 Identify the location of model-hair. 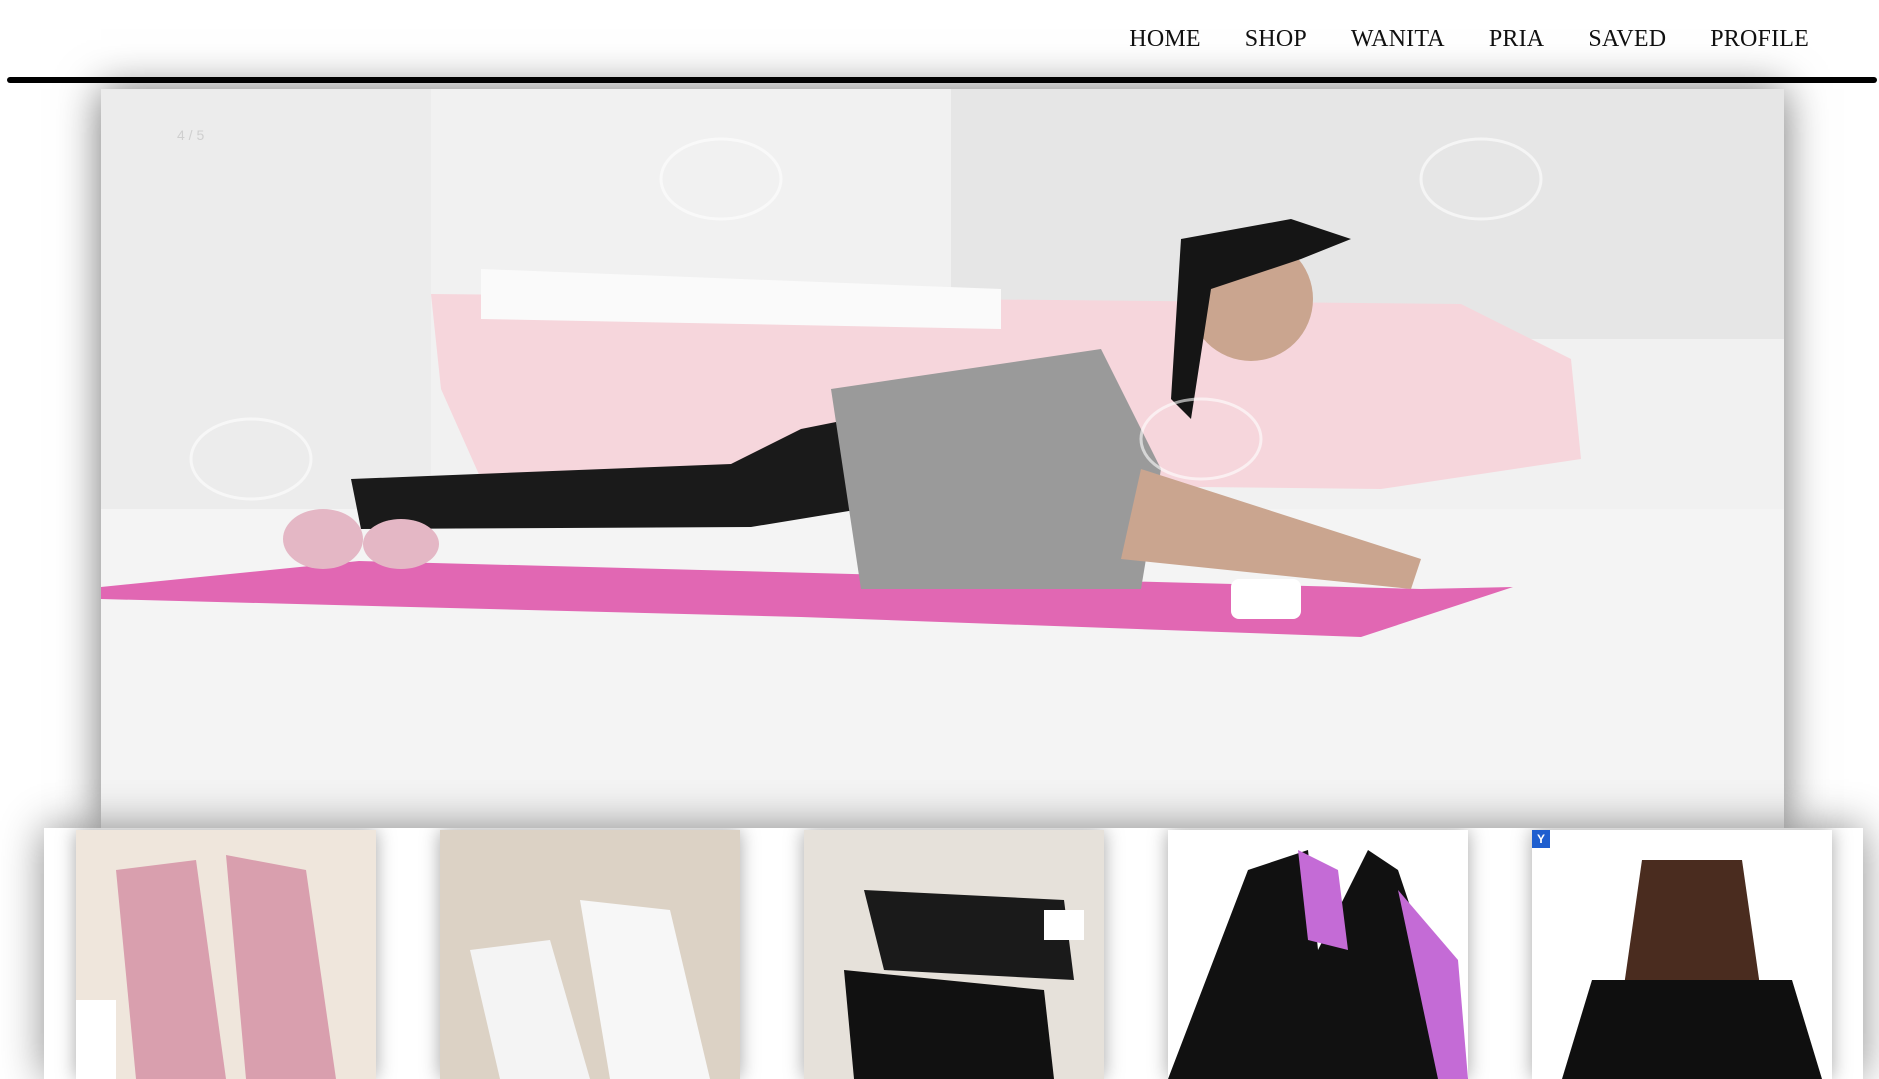
(1692, 930).